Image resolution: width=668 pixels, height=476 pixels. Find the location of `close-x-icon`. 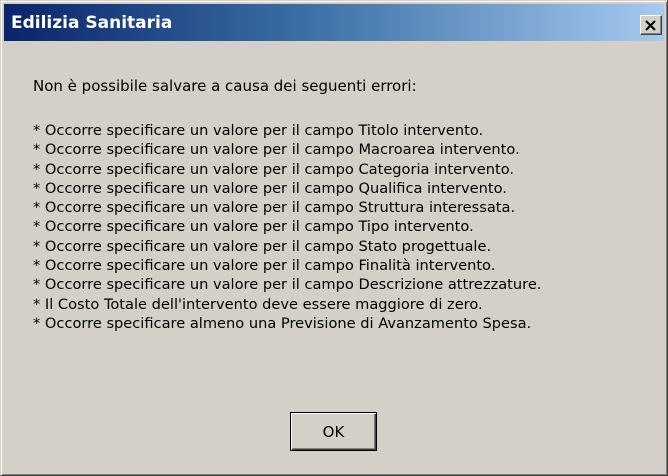

close-x-icon is located at coordinates (651, 25).